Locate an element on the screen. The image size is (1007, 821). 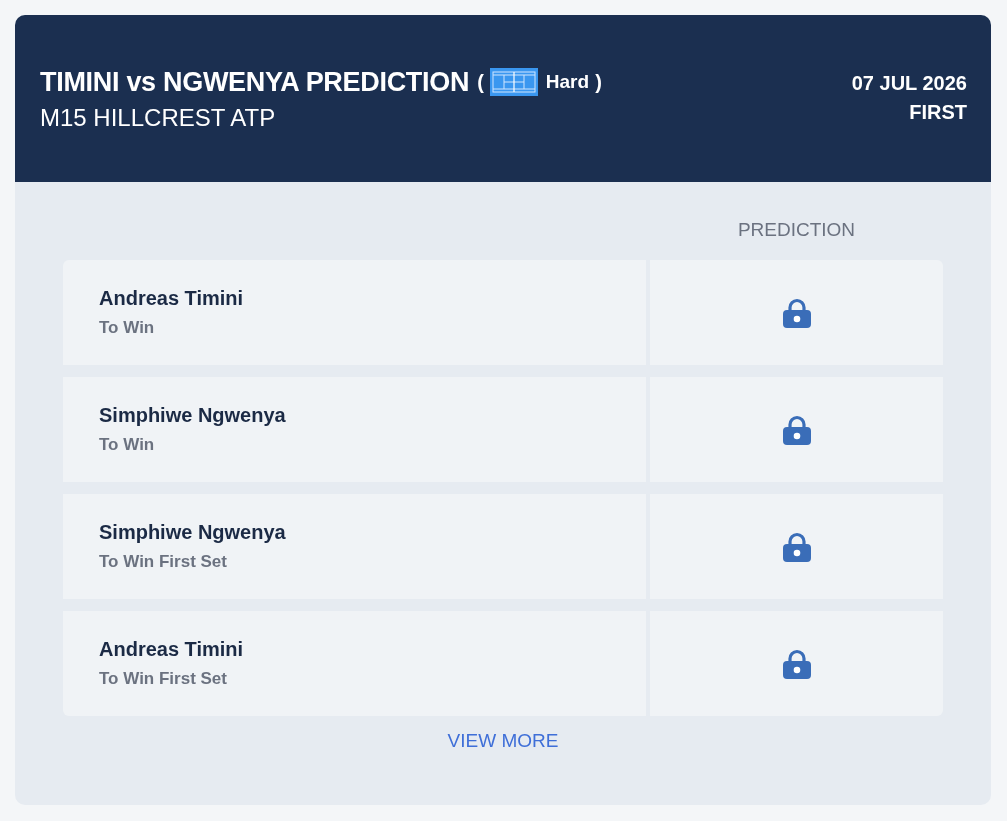
view-more-link: VIEW MORE is located at coordinates (503, 741).